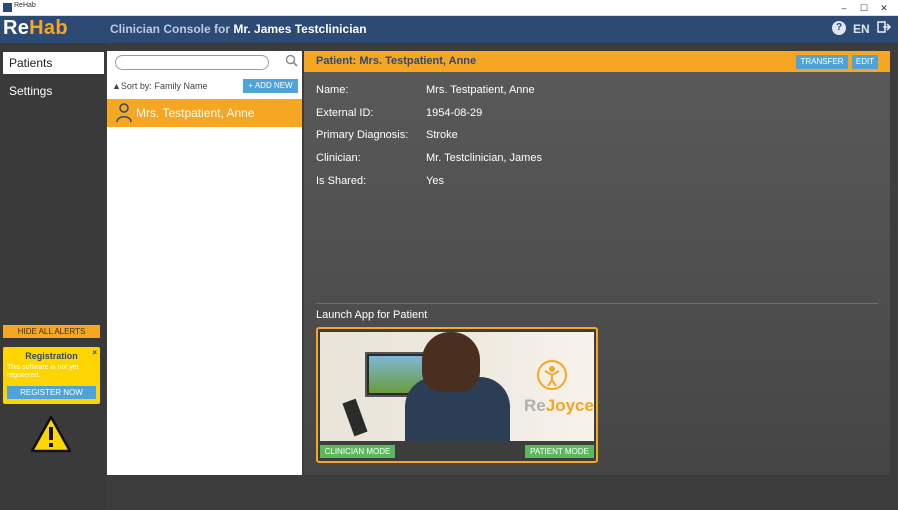  I want to click on registration-title: Registration, so click(51, 356).